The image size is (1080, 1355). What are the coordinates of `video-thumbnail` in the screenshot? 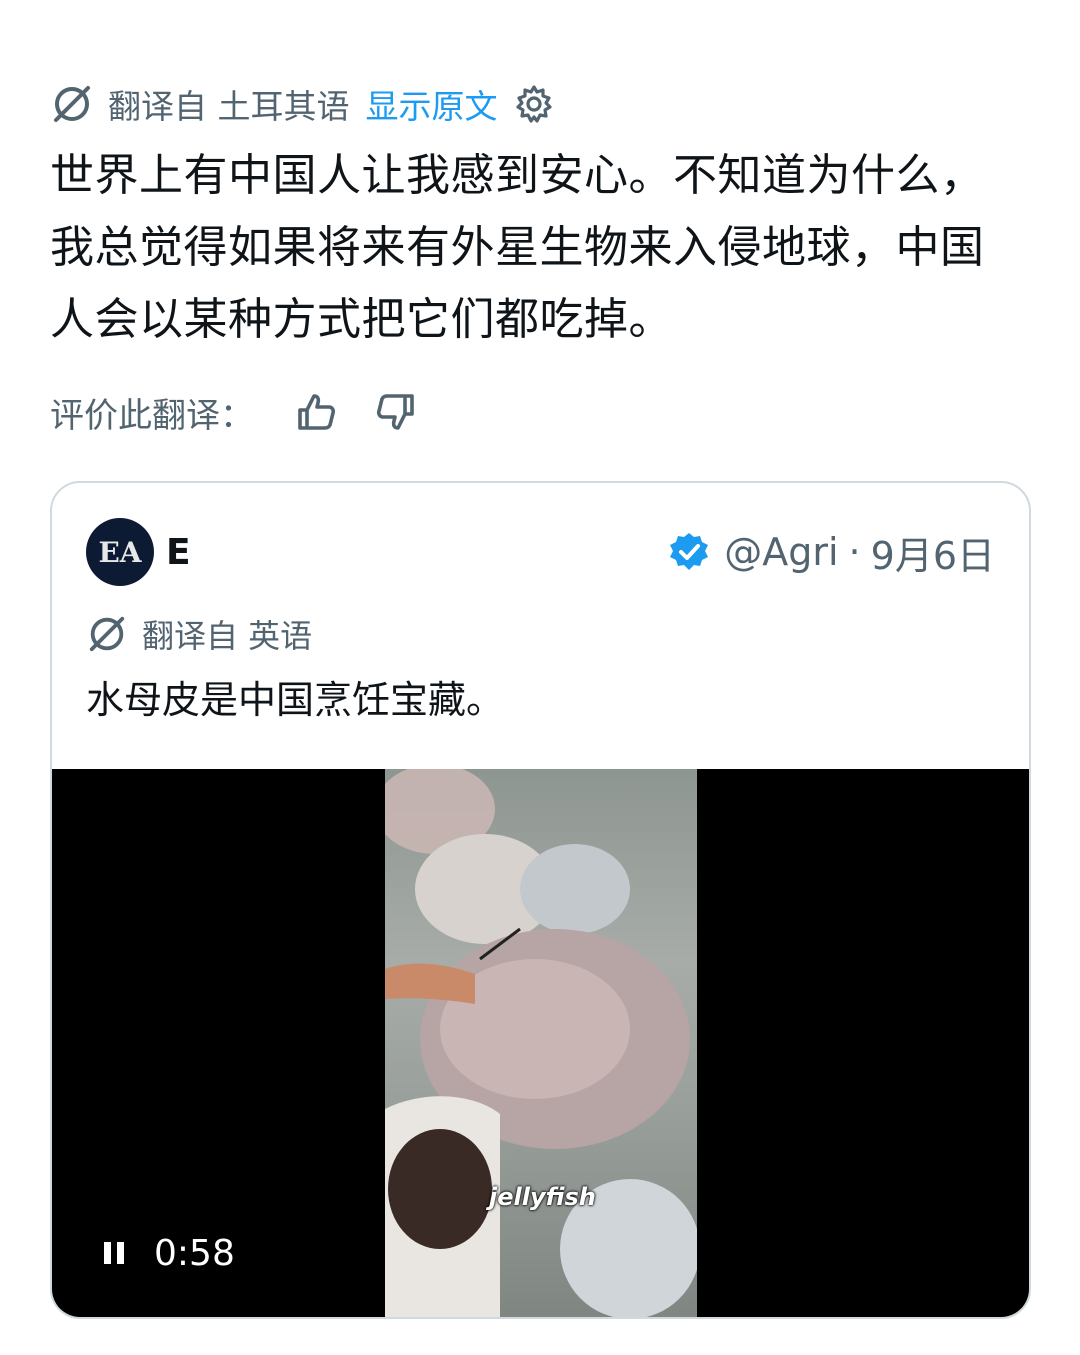 It's located at (541, 1043).